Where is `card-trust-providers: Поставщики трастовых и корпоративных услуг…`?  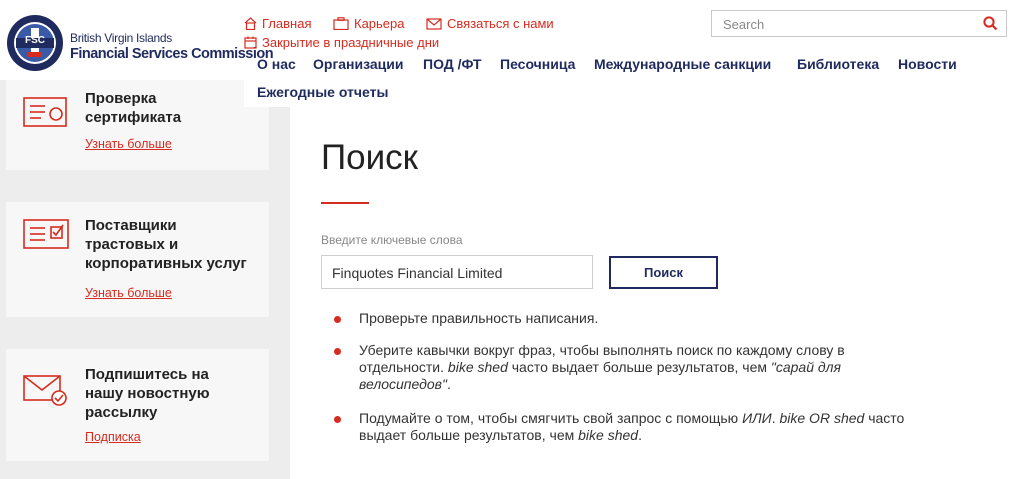 card-trust-providers: Поставщики трастовых и корпоративных услуг… is located at coordinates (137, 259).